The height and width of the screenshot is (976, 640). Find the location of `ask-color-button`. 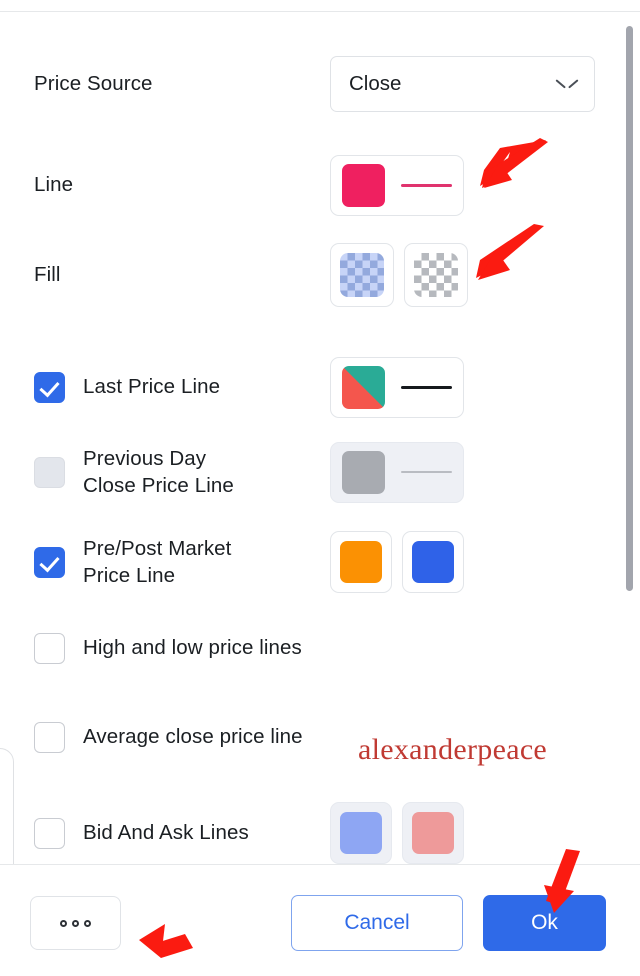

ask-color-button is located at coordinates (433, 833).